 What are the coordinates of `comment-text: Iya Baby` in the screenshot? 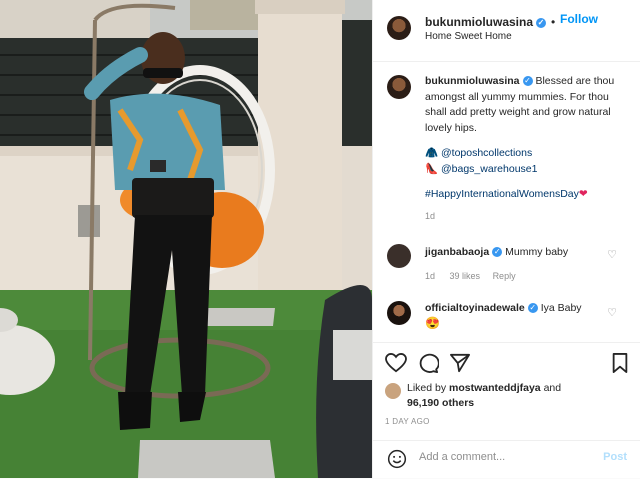 It's located at (561, 308).